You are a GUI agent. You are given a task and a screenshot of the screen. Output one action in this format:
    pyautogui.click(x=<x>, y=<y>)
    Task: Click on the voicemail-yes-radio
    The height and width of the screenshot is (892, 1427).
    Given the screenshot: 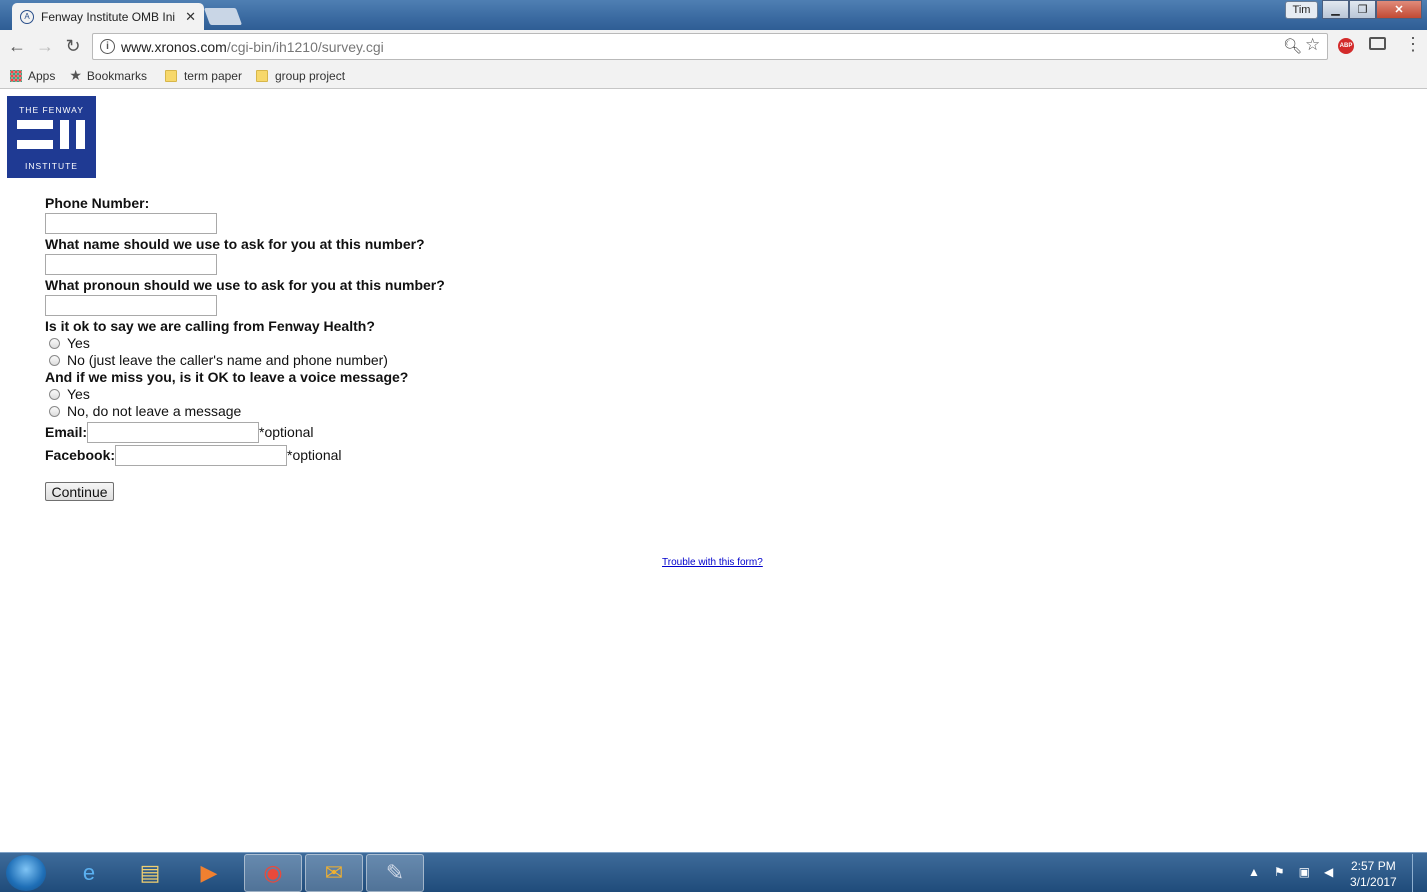 What is the action you would take?
    pyautogui.click(x=54, y=394)
    